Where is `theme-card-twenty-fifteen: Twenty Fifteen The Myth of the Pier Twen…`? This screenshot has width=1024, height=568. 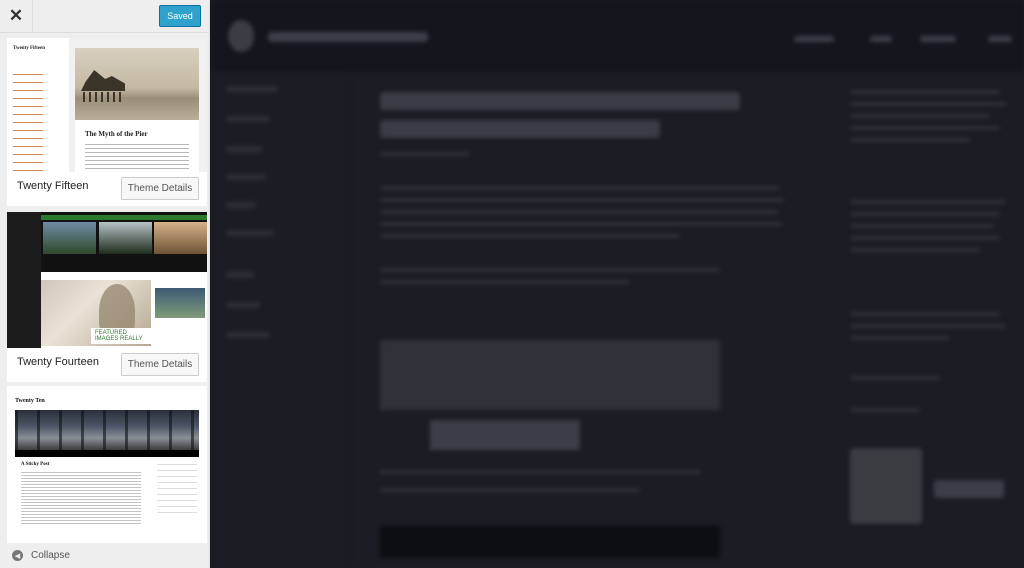
theme-card-twenty-fifteen: Twenty Fifteen The Myth of the Pier Twen… is located at coordinates (107, 122).